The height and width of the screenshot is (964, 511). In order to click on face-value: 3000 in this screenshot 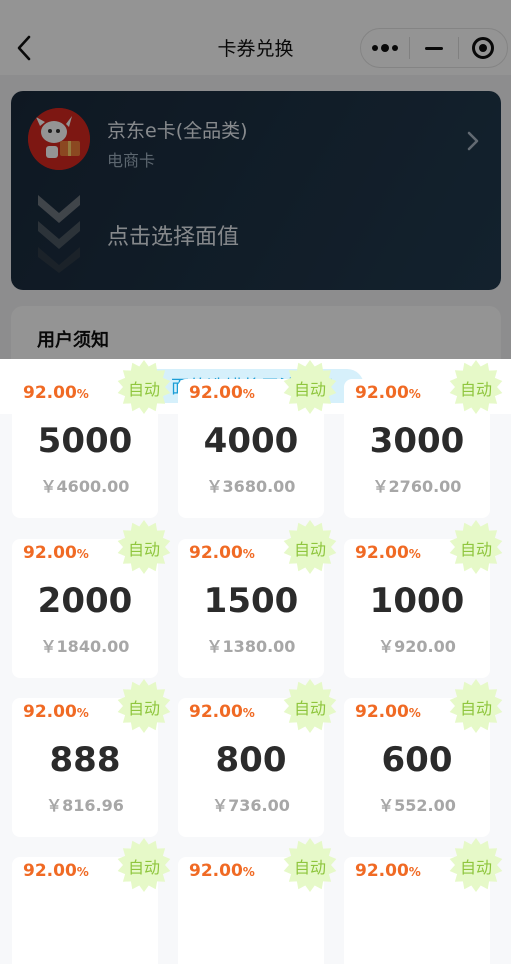, I will do `click(417, 441)`.